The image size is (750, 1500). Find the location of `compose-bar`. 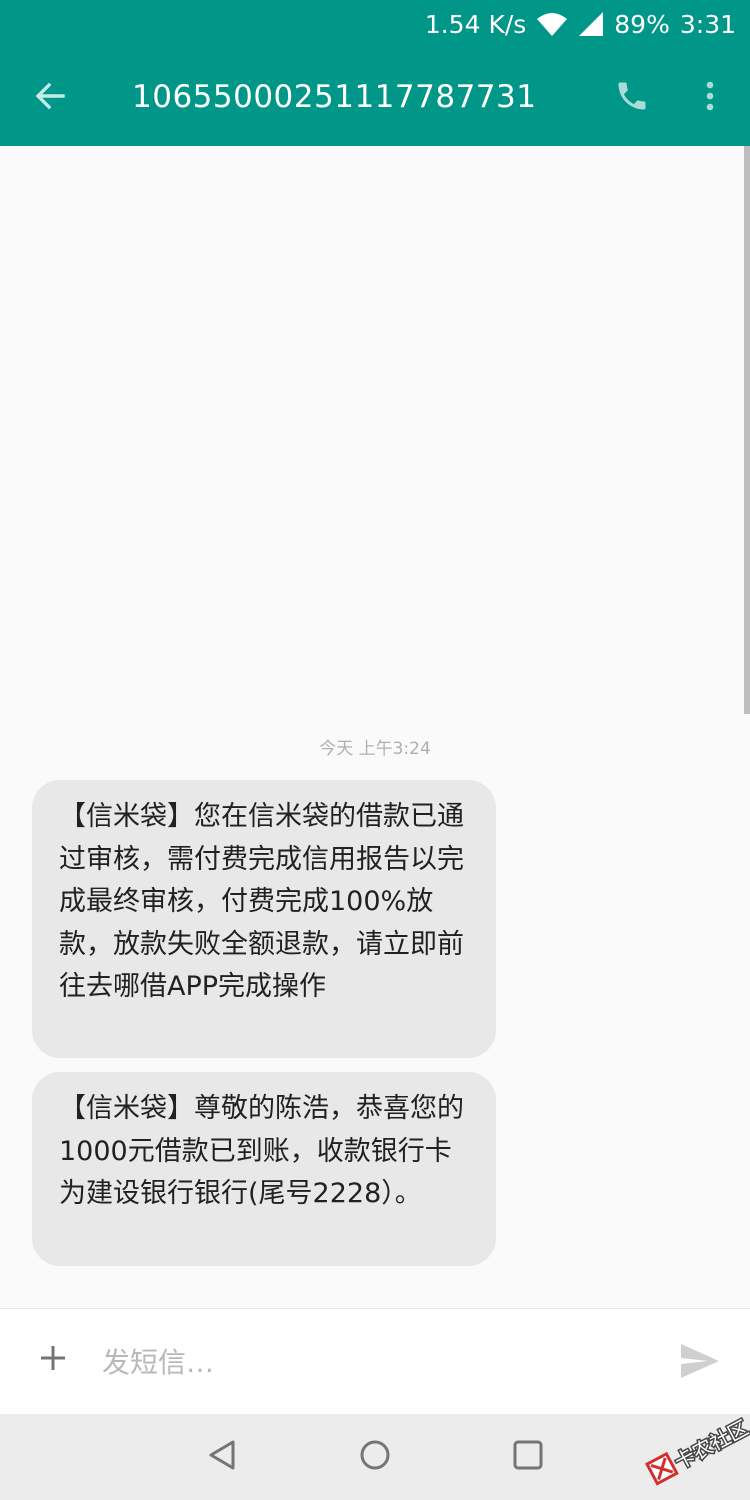

compose-bar is located at coordinates (375, 1361).